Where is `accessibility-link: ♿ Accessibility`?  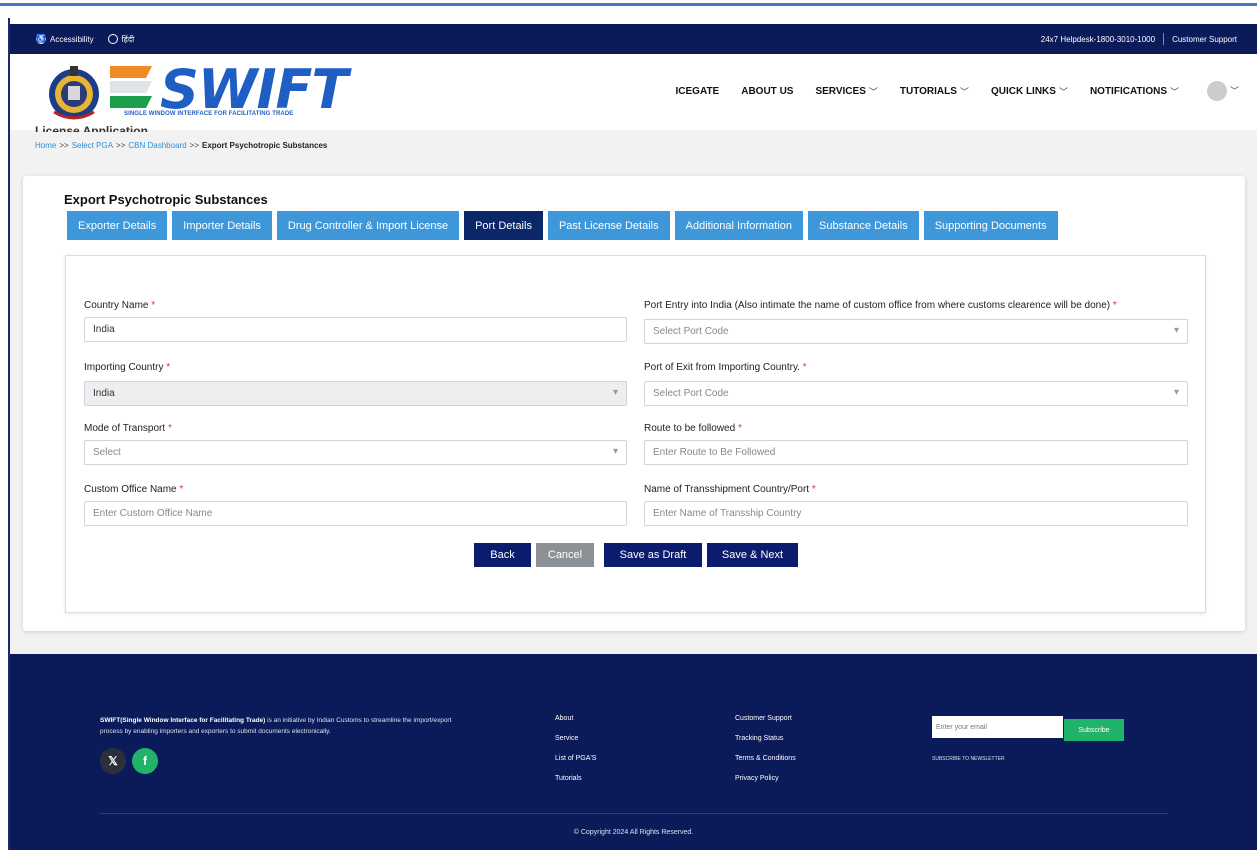
accessibility-link: ♿ Accessibility is located at coordinates (65, 39).